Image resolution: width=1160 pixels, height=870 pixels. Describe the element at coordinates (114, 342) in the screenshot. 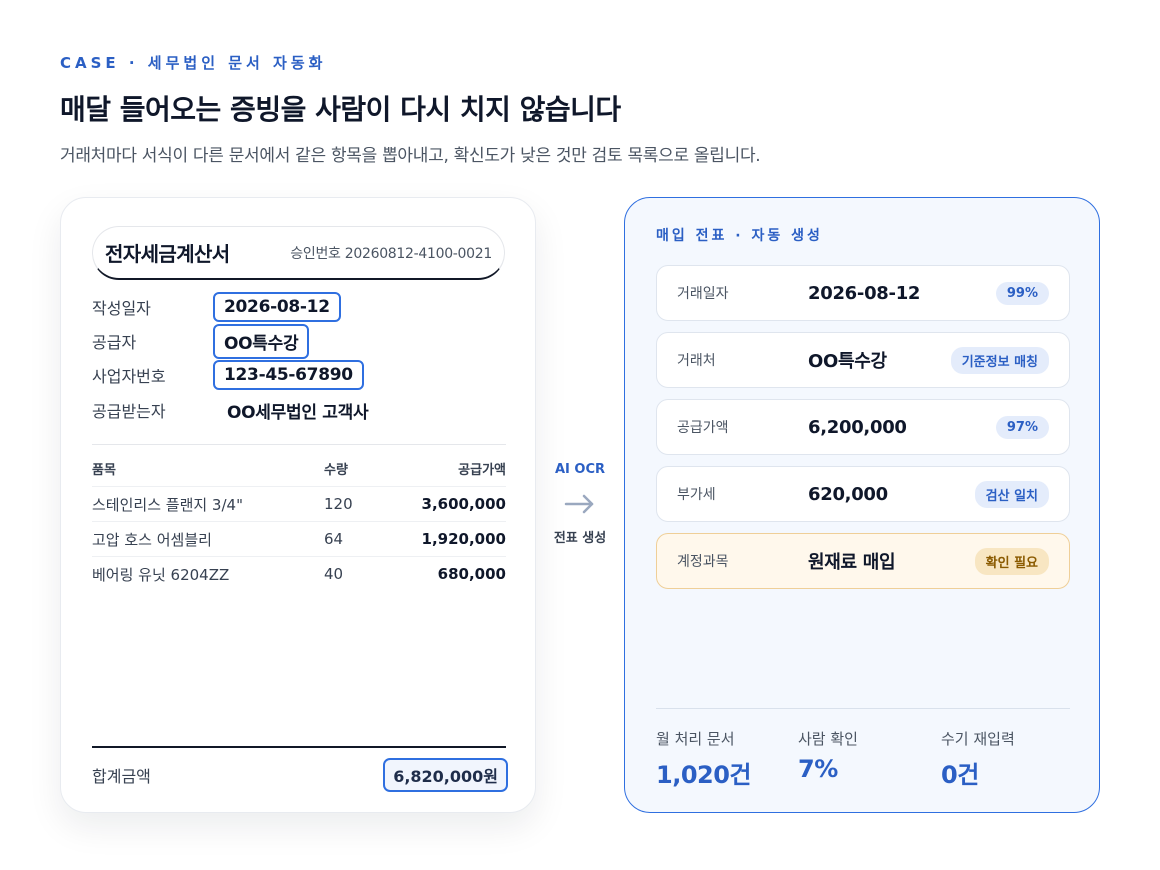

I see `field-label: 공급자` at that location.